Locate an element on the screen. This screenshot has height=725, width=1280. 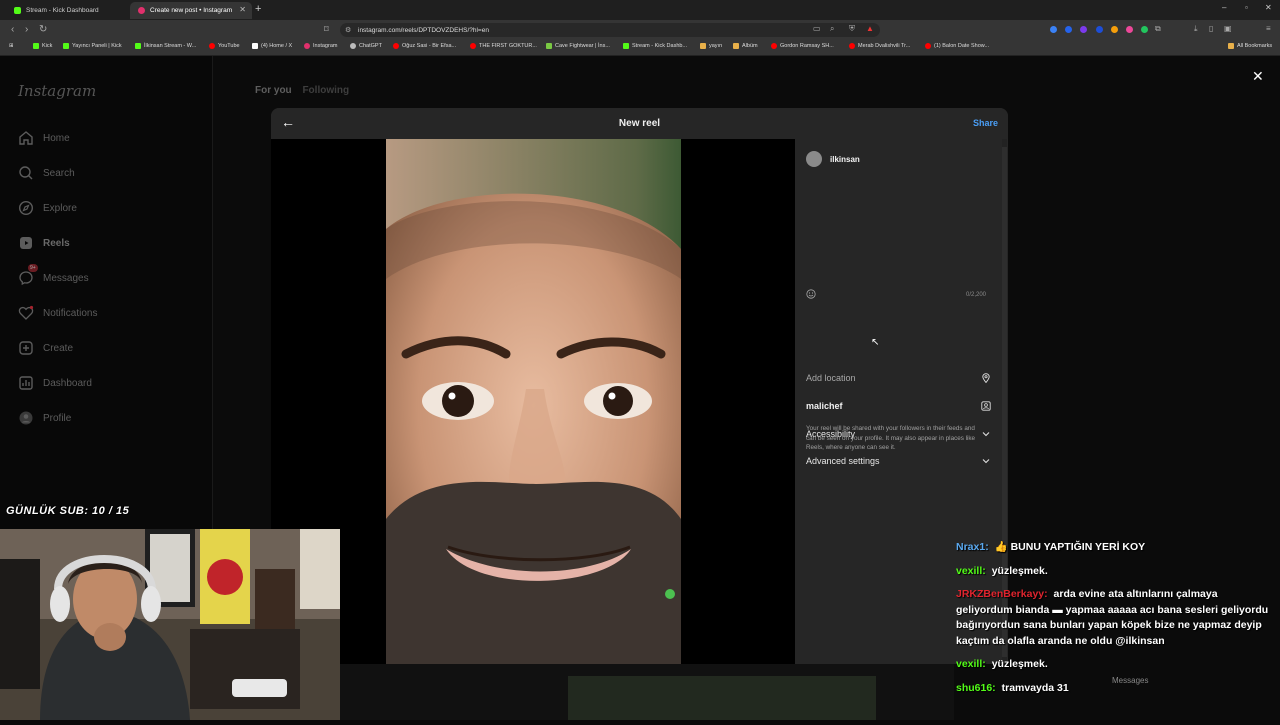
wallet-icon: ▣ is located at coordinates (1228, 28).